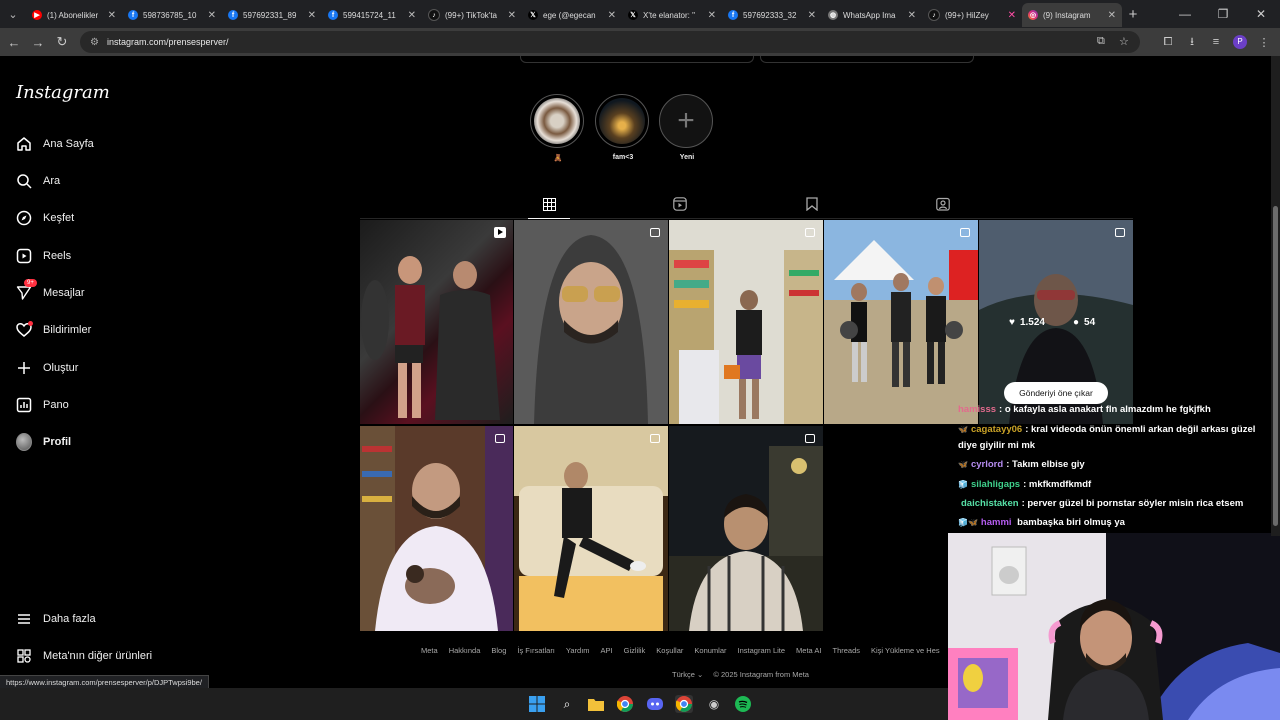  Describe the element at coordinates (62, 42) in the screenshot. I see `reload-icon: ↻` at that location.